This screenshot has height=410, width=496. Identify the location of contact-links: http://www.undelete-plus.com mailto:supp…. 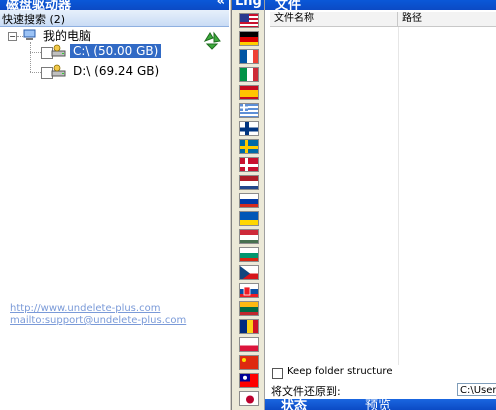
(98, 315).